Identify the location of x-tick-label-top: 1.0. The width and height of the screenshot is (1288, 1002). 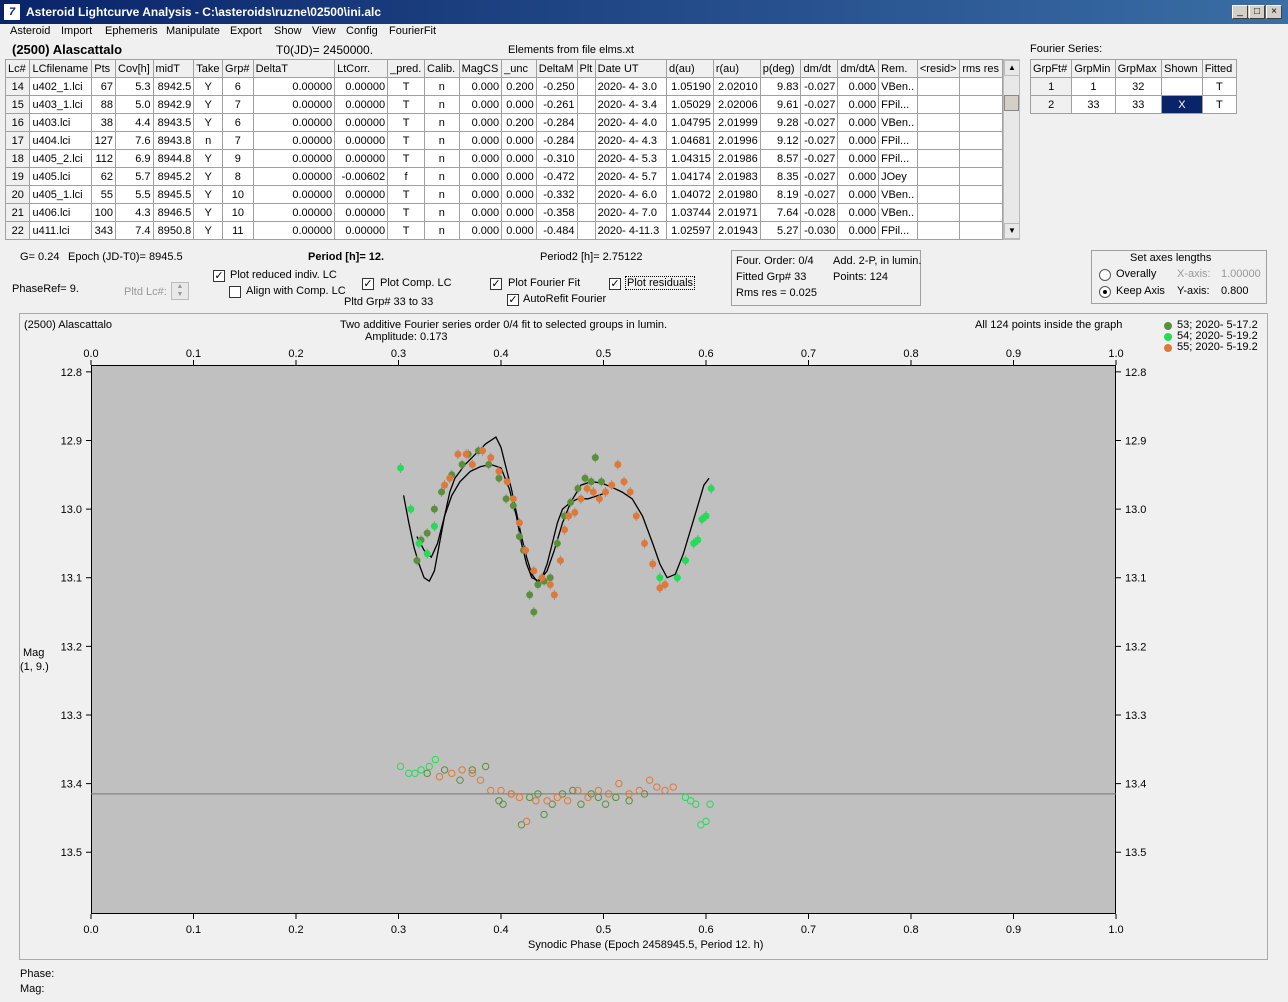
(1115, 354).